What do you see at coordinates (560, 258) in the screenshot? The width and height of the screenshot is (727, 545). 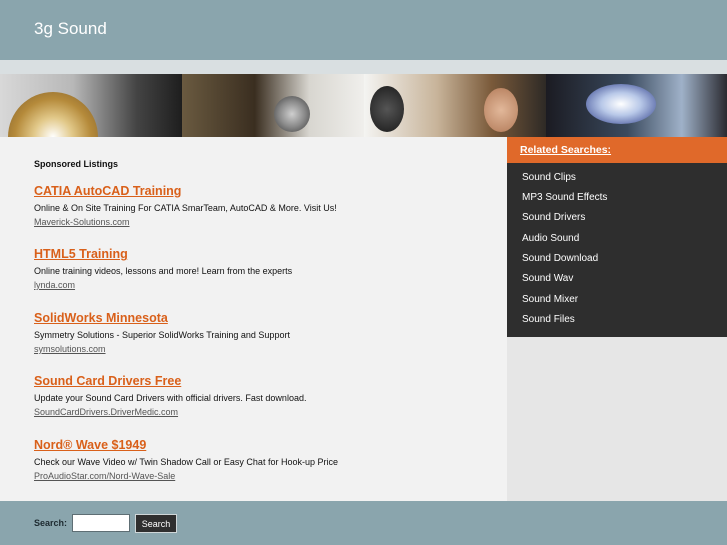 I see `related-search-link: Sound Download` at bounding box center [560, 258].